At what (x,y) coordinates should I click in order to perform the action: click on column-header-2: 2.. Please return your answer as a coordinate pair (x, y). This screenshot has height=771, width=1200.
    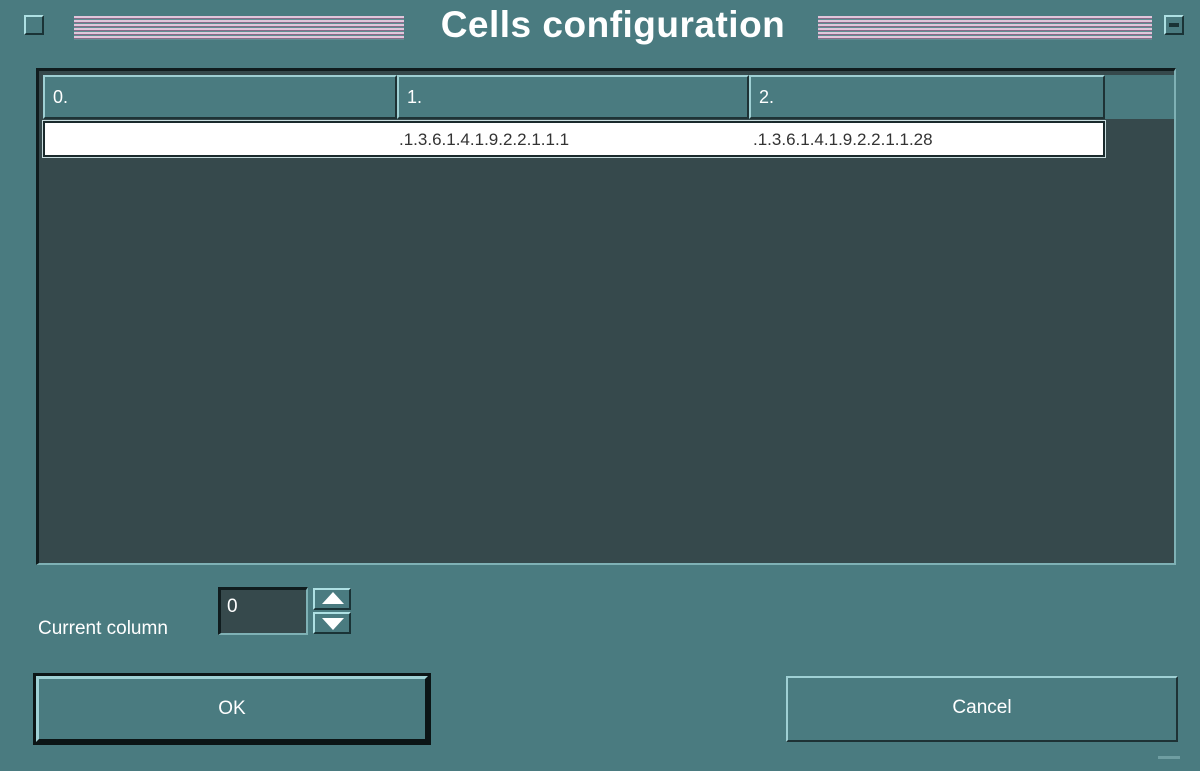
    Looking at the image, I should click on (927, 97).